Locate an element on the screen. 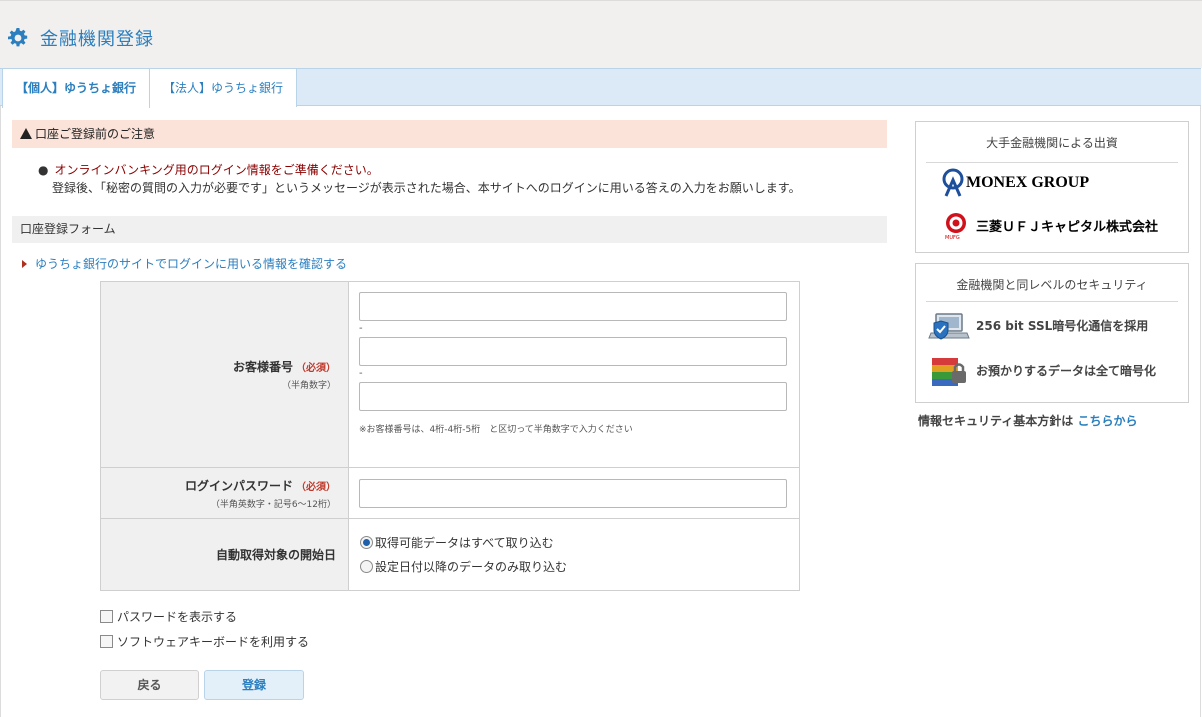 This screenshot has width=1202, height=717. warning-icon is located at coordinates (26, 133).